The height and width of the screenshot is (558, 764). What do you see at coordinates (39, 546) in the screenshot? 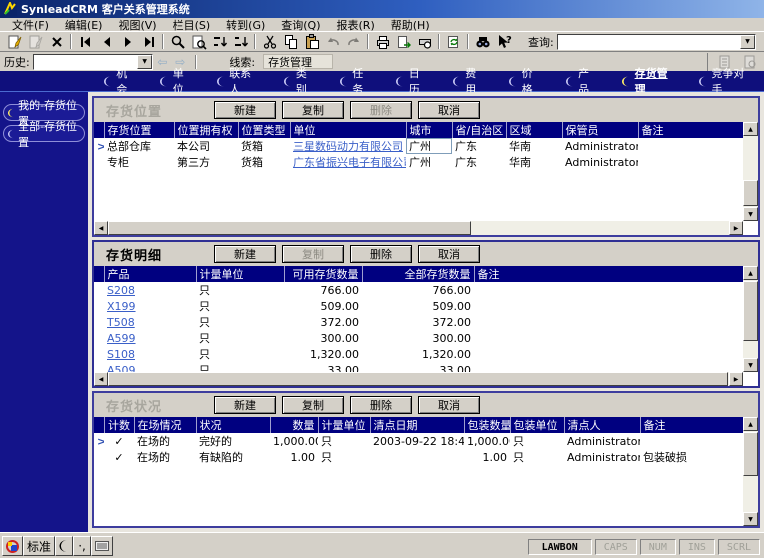
I see `ime-mode-button: 标准` at bounding box center [39, 546].